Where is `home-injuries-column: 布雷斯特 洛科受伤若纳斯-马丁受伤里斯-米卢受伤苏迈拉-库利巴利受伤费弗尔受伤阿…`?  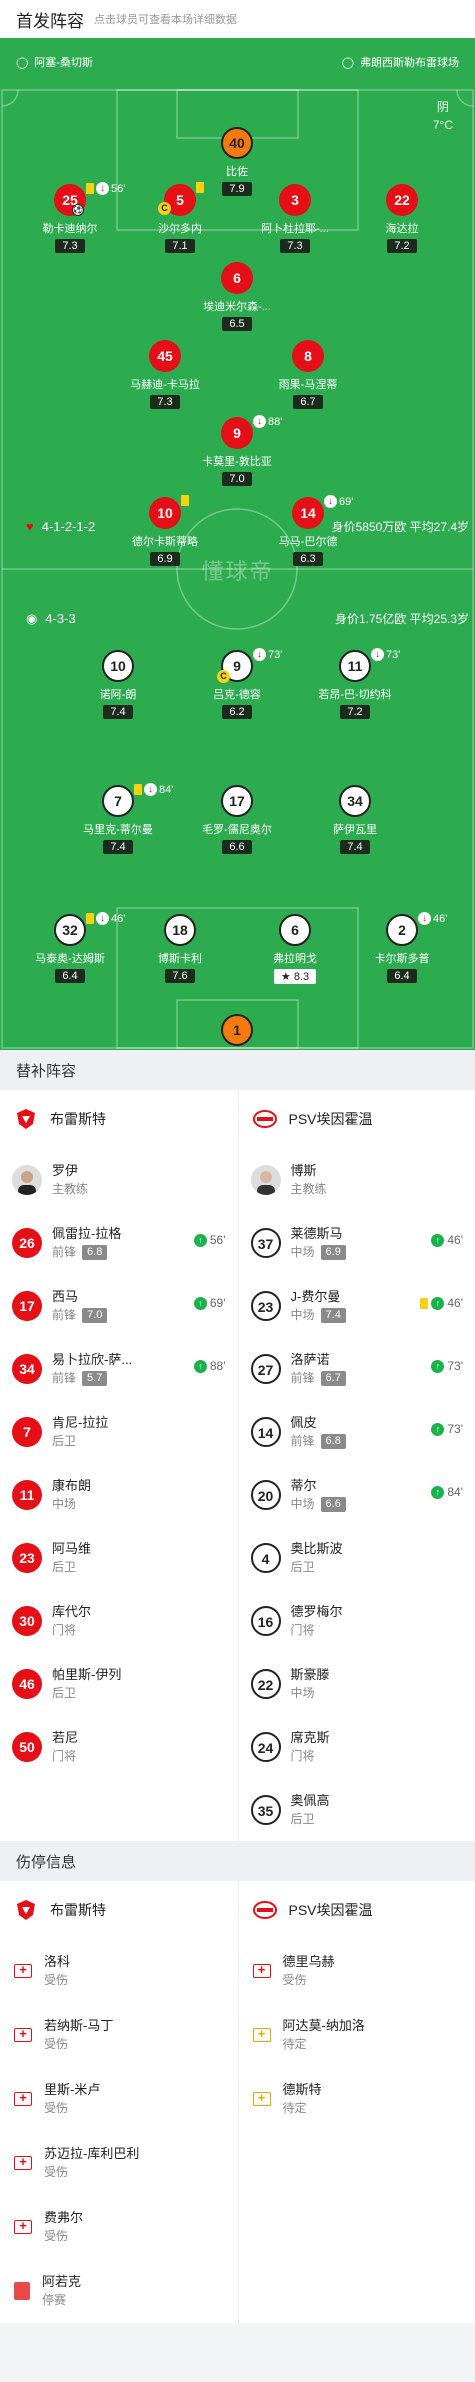 home-injuries-column: 布雷斯特 洛科受伤若纳斯-马丁受伤里斯-米卢受伤苏迈拉-库利巴利受伤费弗尔受伤阿… is located at coordinates (119, 2102).